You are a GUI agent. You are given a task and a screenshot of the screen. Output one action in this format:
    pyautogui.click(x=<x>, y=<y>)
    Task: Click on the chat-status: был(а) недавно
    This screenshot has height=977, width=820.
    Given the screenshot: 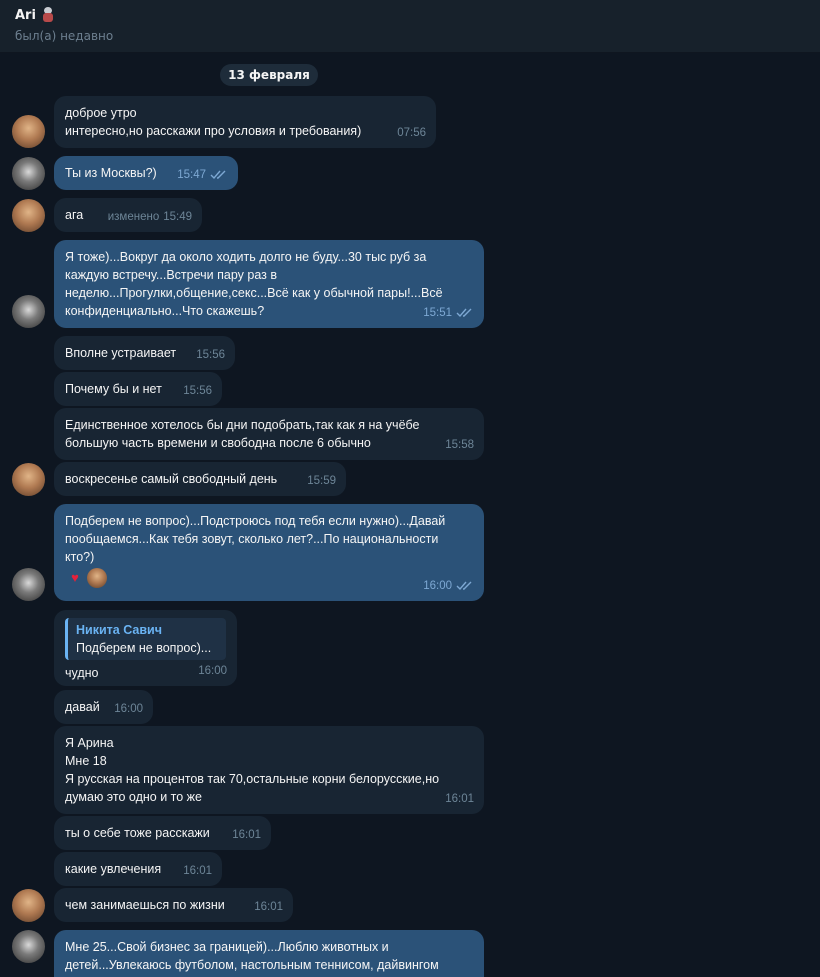 What is the action you would take?
    pyautogui.click(x=64, y=36)
    